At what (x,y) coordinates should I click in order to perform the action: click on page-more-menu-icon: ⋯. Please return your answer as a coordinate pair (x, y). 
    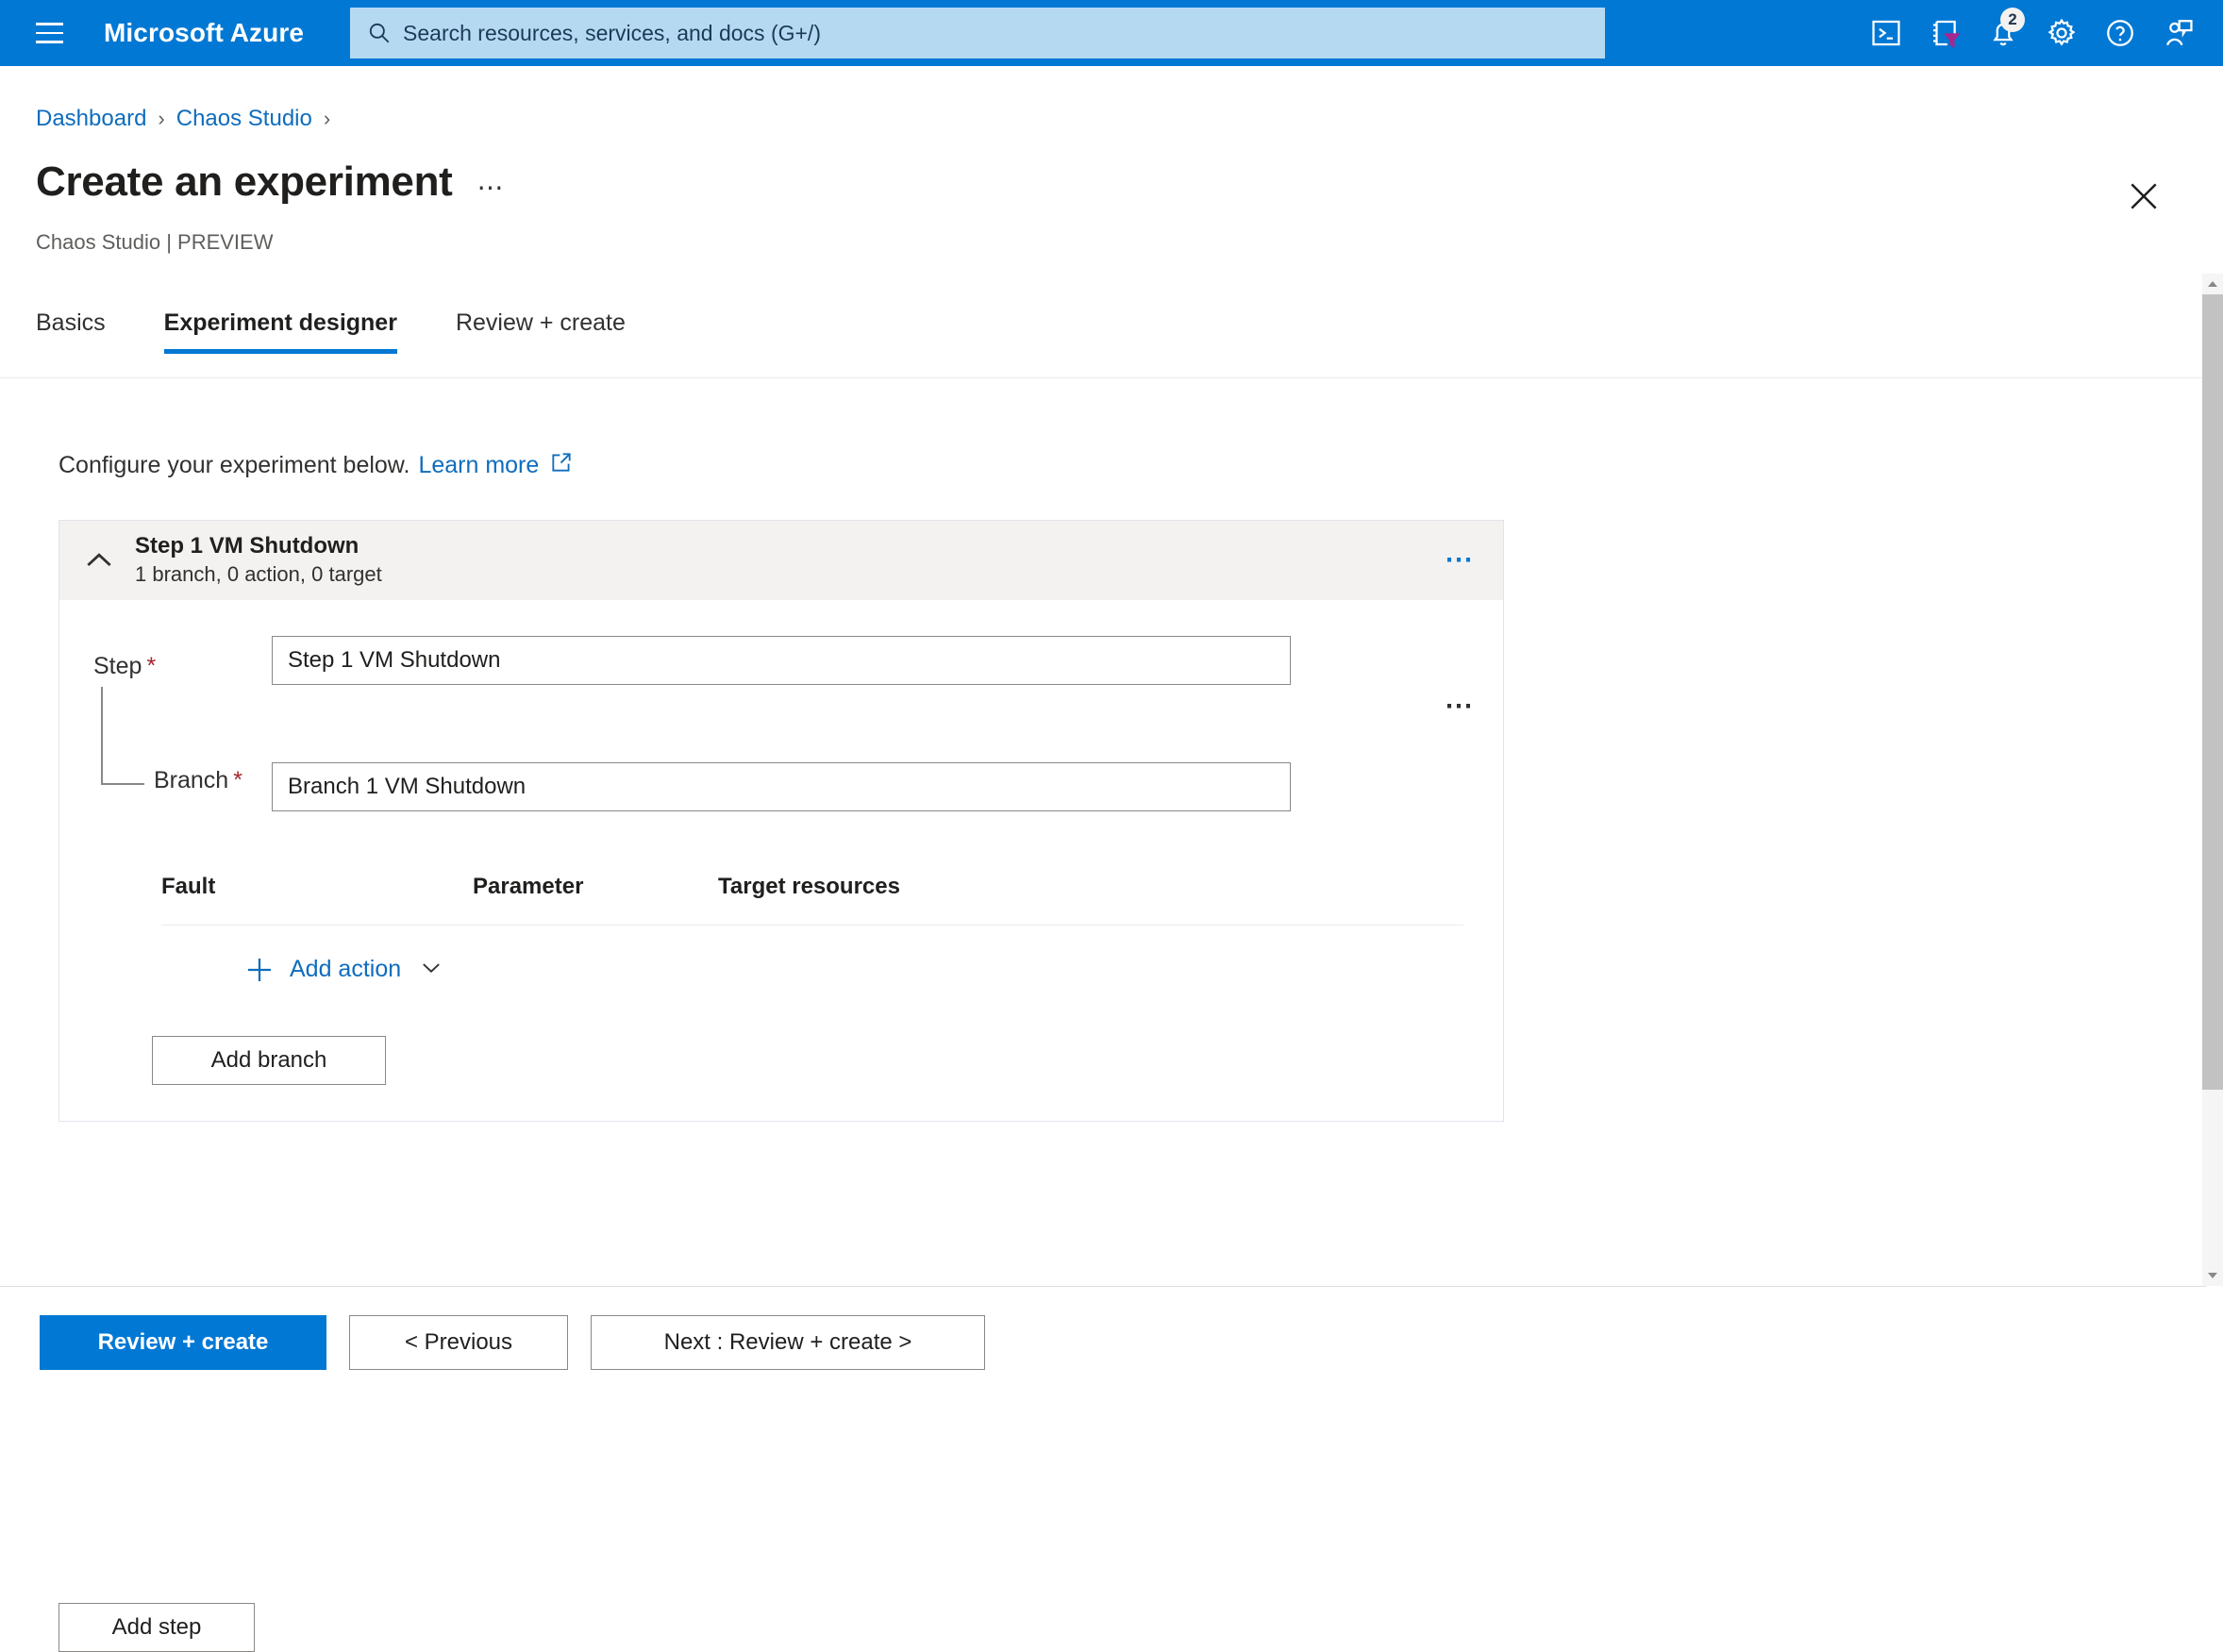
    Looking at the image, I should click on (492, 182).